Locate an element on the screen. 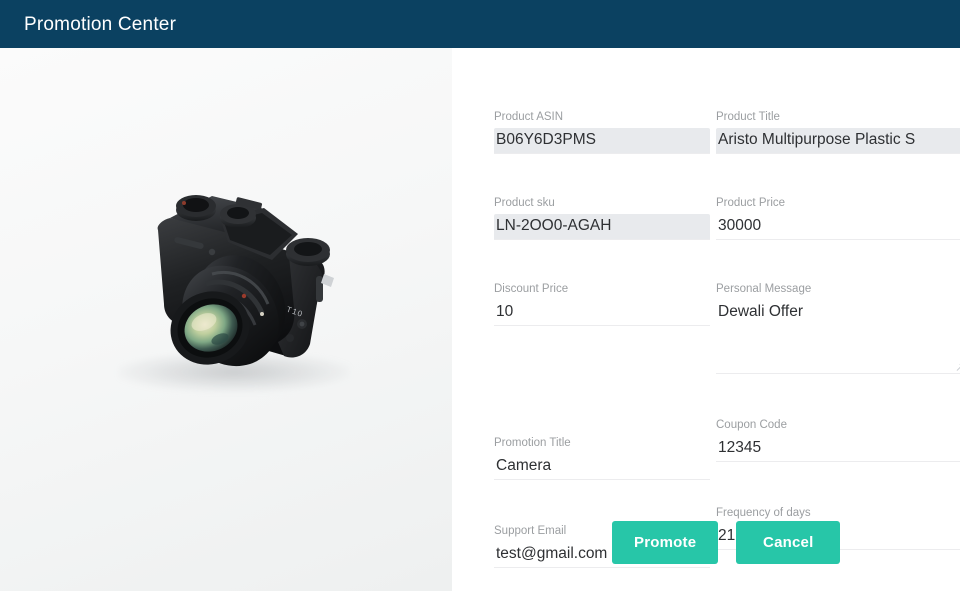 The width and height of the screenshot is (960, 591). product-sku-label: Product sku is located at coordinates (524, 203).